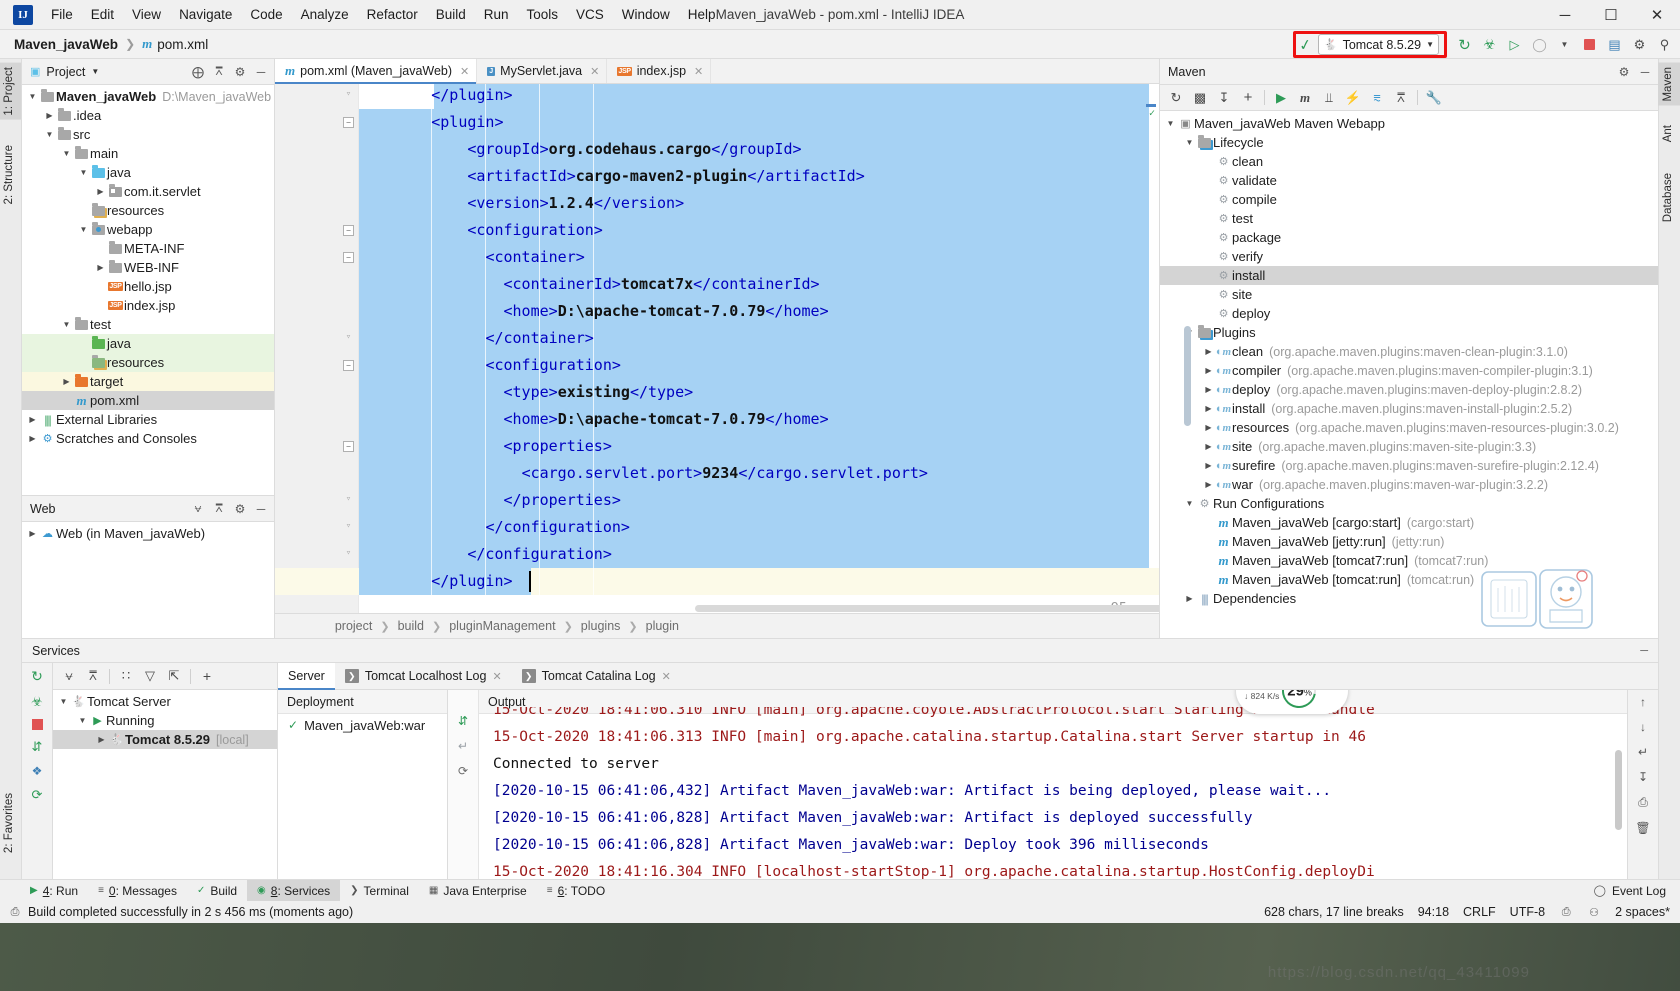  I want to click on maven-tree-row: ▶⚙install, so click(1409, 275).